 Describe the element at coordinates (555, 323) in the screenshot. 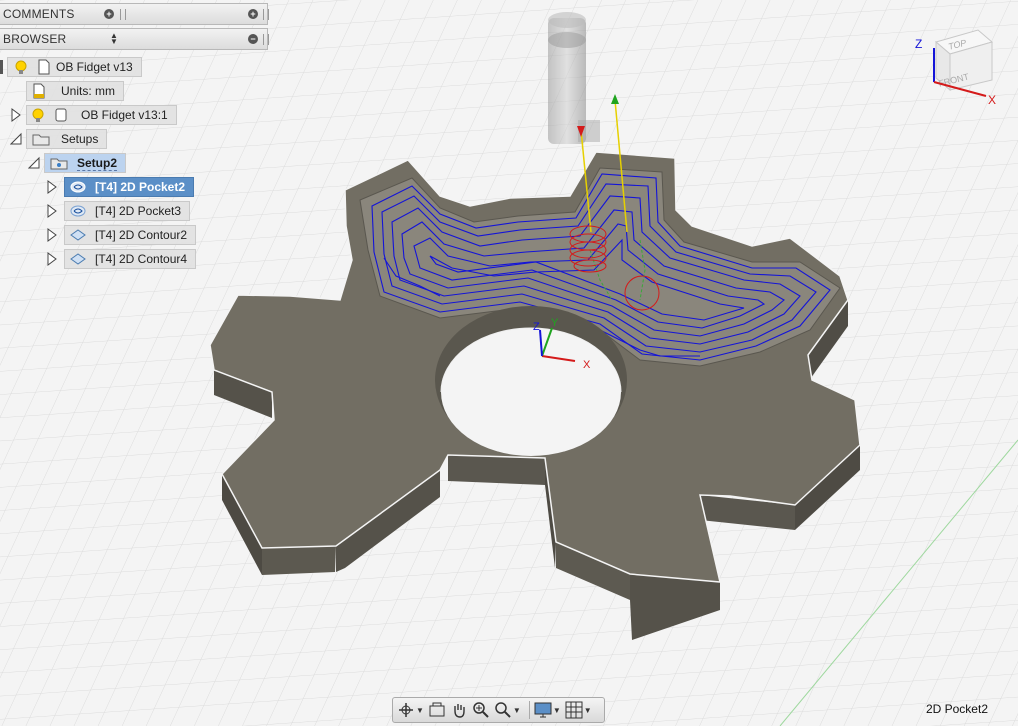

I see `svg-text: Y` at that location.